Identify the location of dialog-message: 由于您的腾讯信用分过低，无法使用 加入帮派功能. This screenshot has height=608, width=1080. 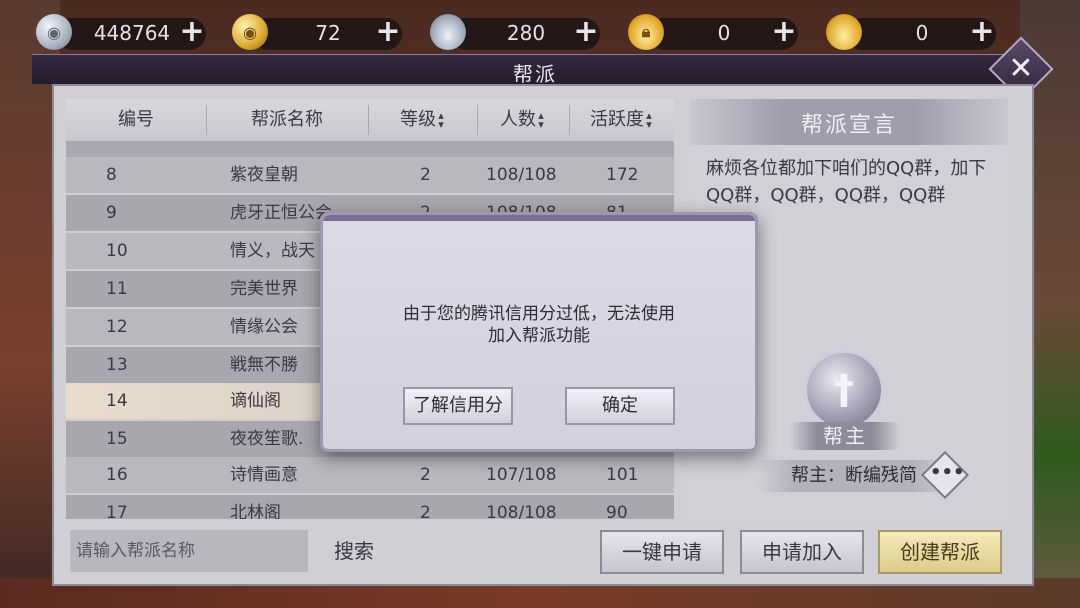
(539, 325).